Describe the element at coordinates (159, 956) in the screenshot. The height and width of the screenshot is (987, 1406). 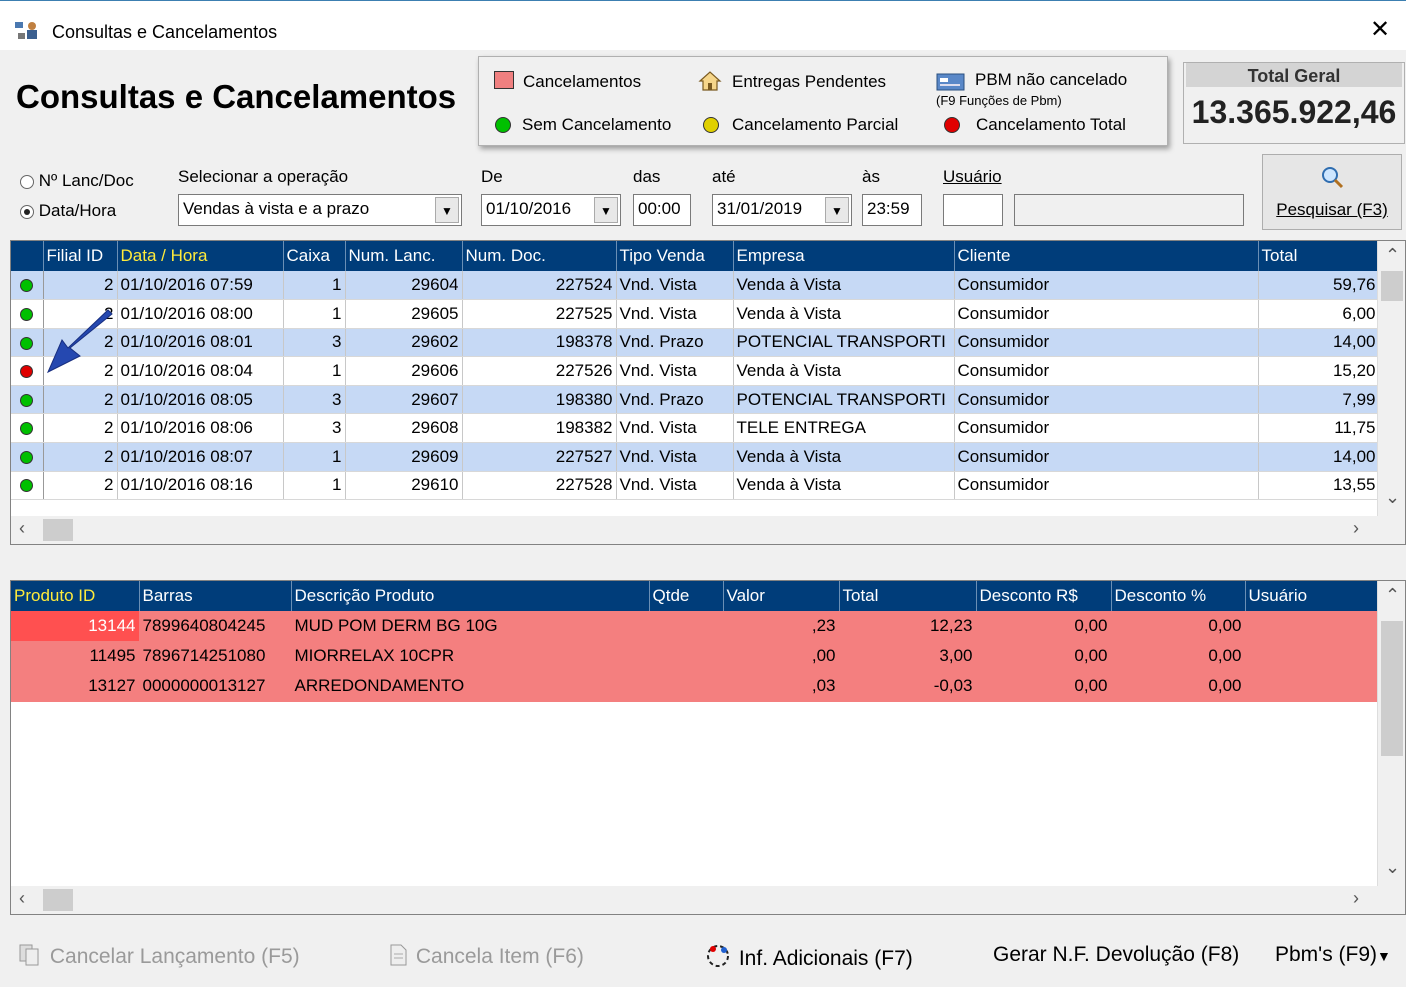
I see `cancelar-lancamento-button: Cancelar Lançamento (F5)` at that location.